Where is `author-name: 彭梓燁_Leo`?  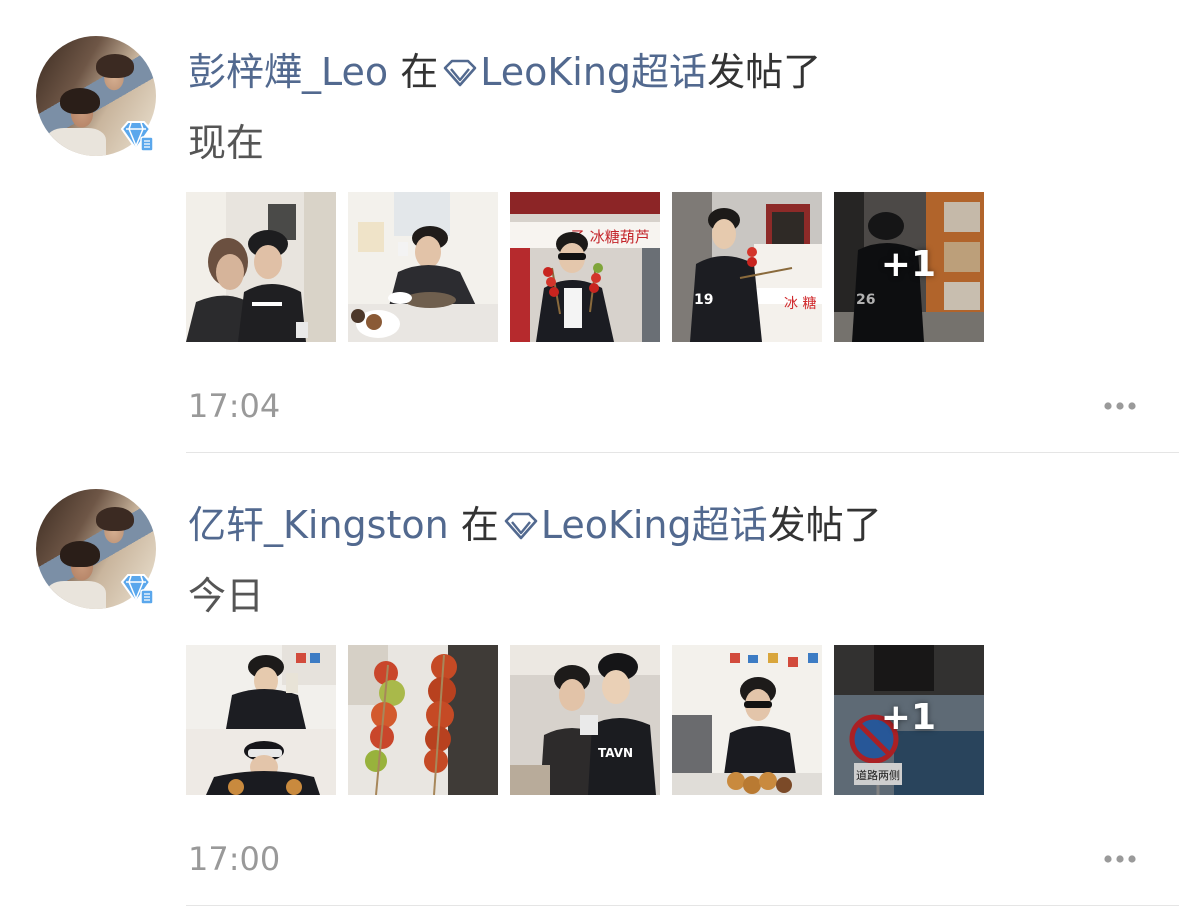 author-name: 彭梓燁_Leo is located at coordinates (288, 72).